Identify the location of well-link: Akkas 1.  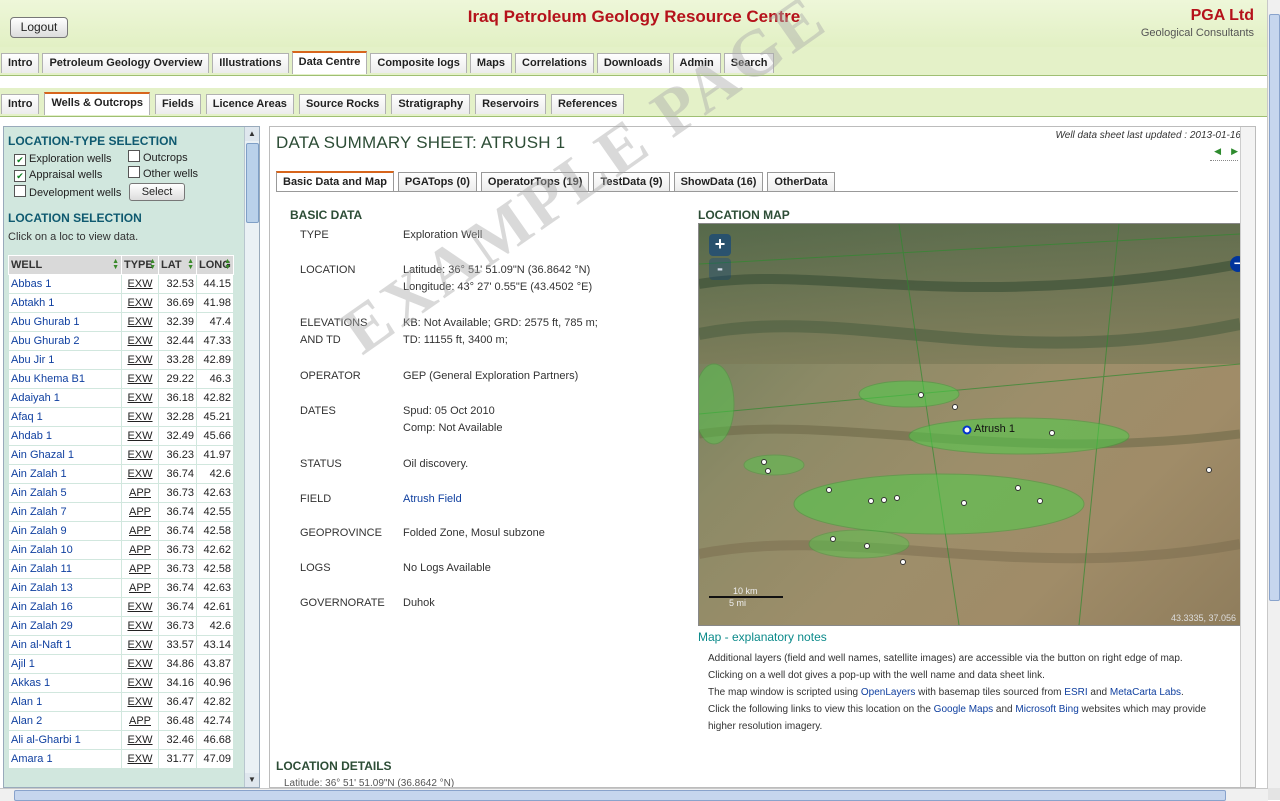
(30, 683).